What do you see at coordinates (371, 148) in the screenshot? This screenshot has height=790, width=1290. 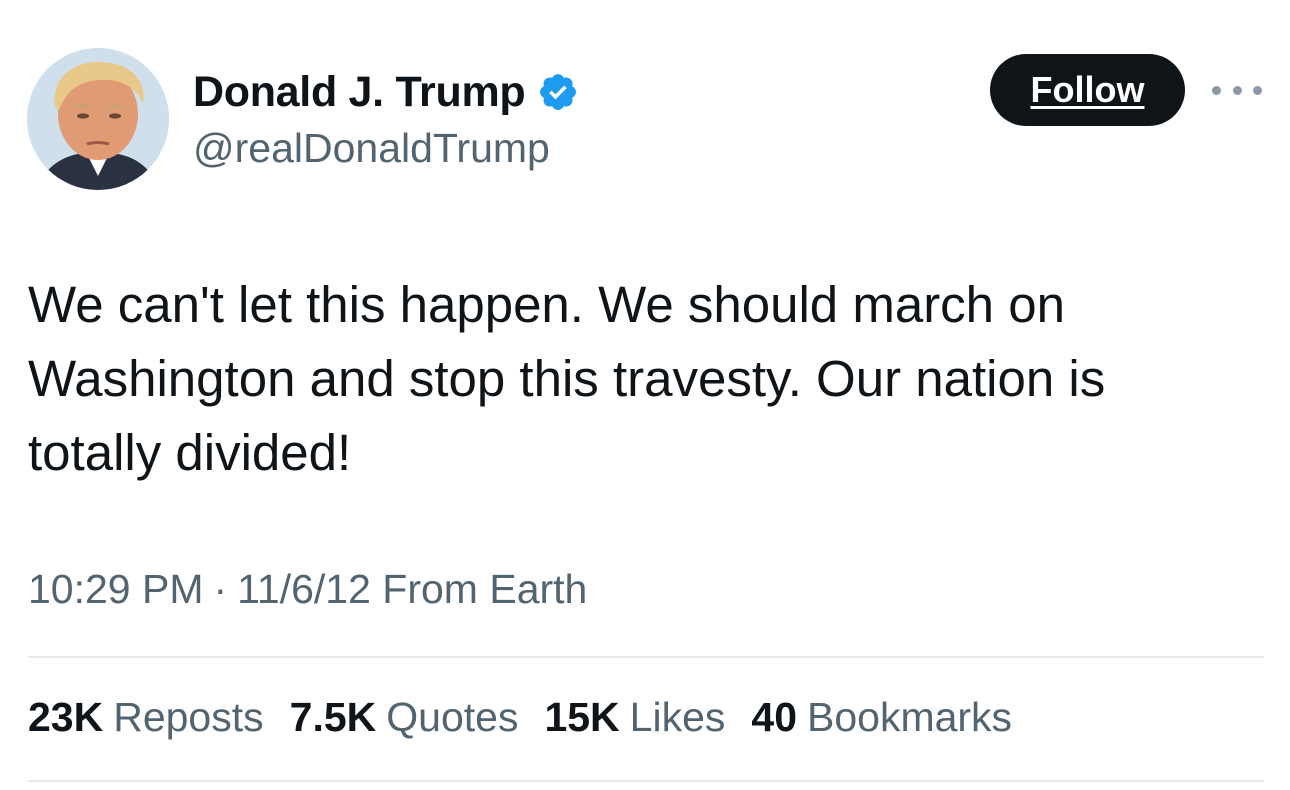 I see `author-handle: @realDonaldTrump` at bounding box center [371, 148].